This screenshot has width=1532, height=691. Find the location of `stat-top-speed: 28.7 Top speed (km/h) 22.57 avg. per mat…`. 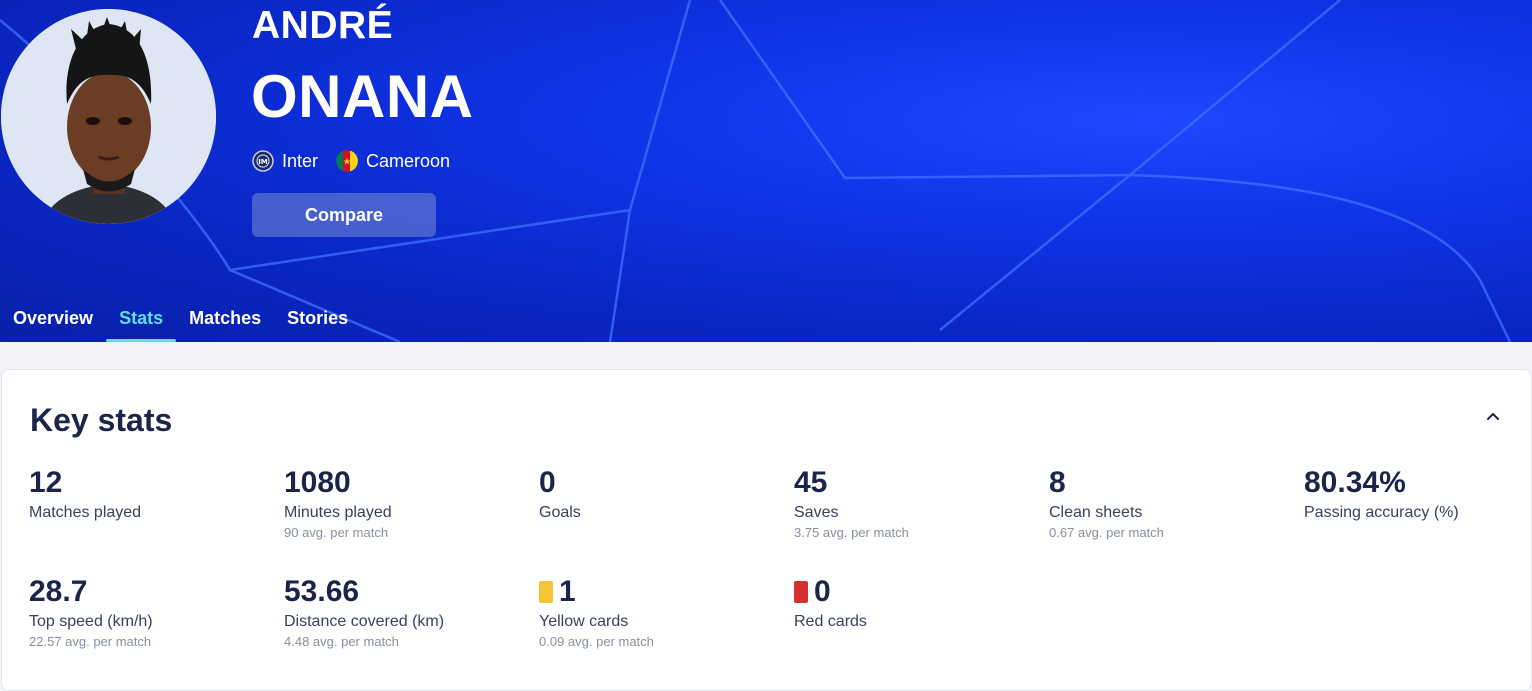

stat-top-speed: 28.7 Top speed (km/h) 22.57 avg. per mat… is located at coordinates (149, 612).